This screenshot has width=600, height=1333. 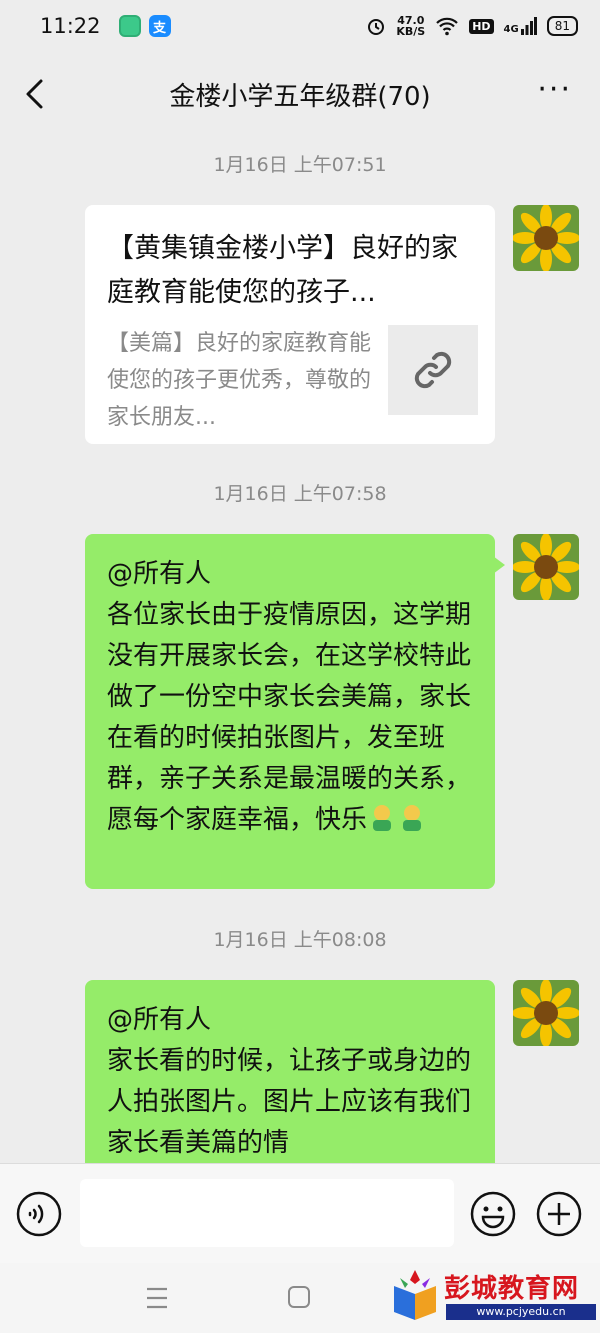 What do you see at coordinates (70, 26) in the screenshot?
I see `status-time: 11:22` at bounding box center [70, 26].